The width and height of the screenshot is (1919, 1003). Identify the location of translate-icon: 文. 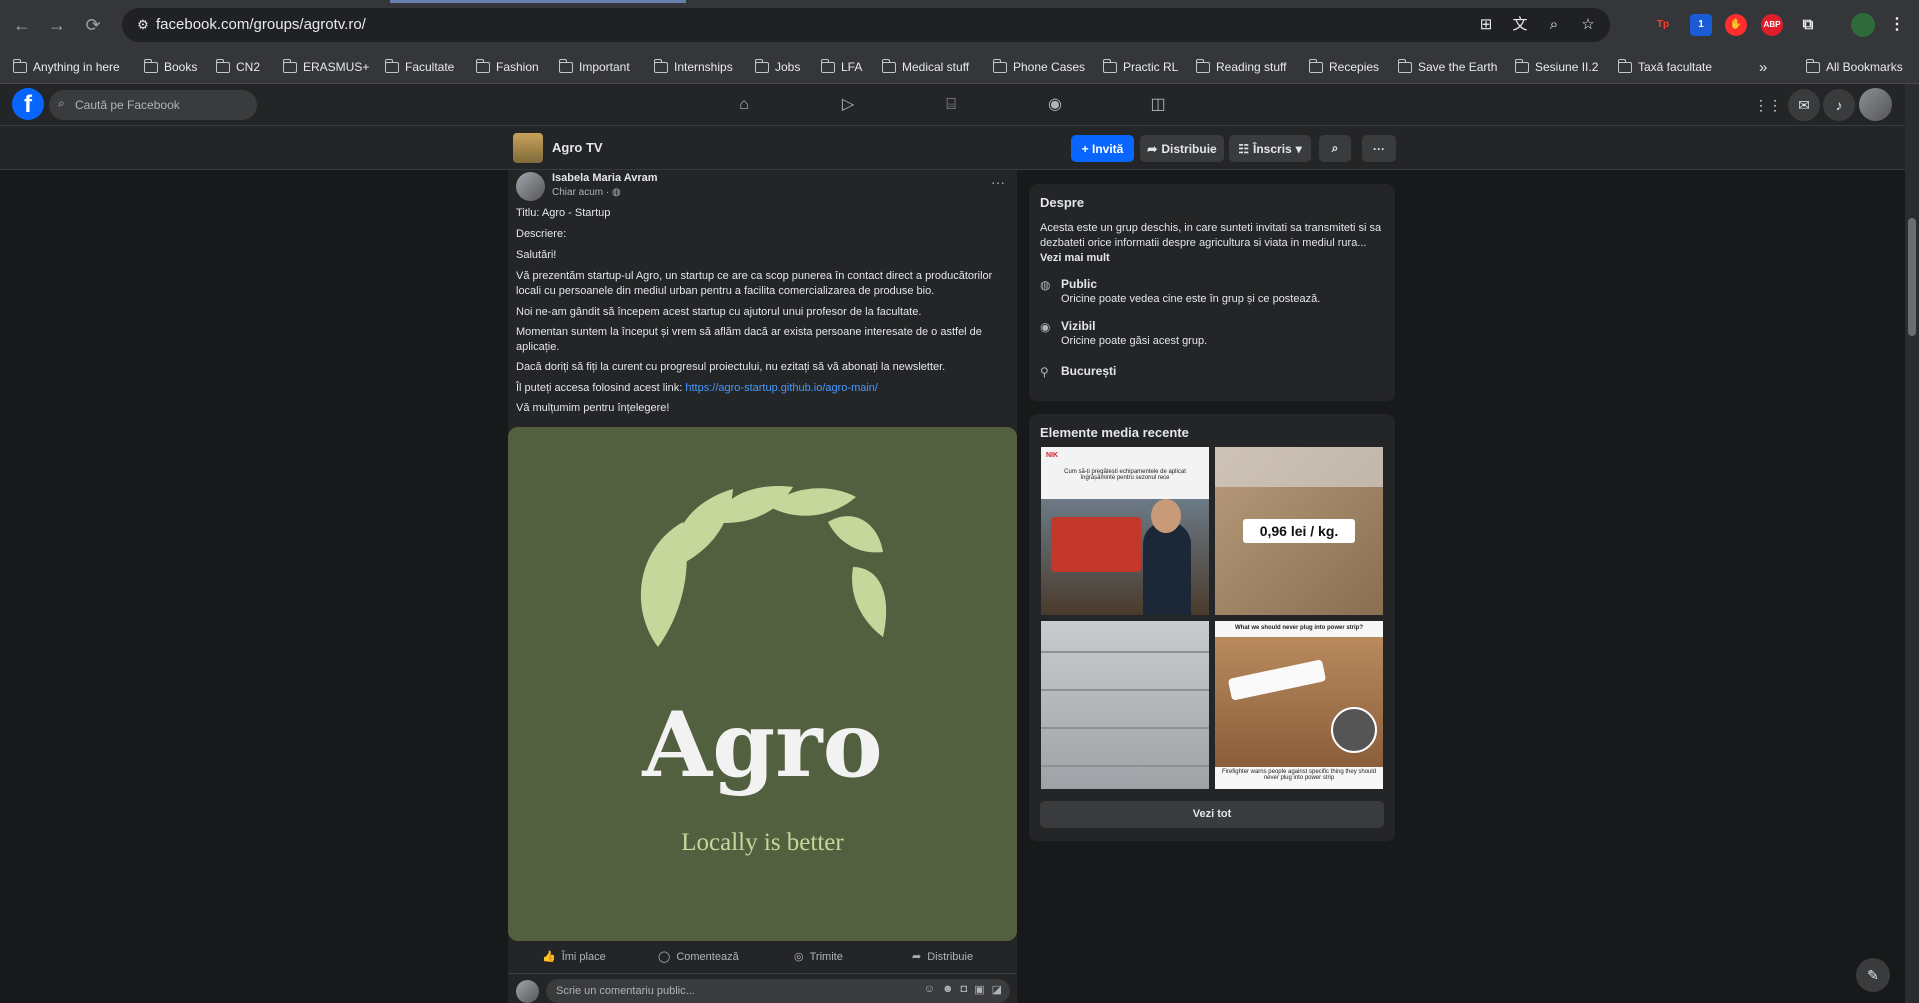
(1520, 25).